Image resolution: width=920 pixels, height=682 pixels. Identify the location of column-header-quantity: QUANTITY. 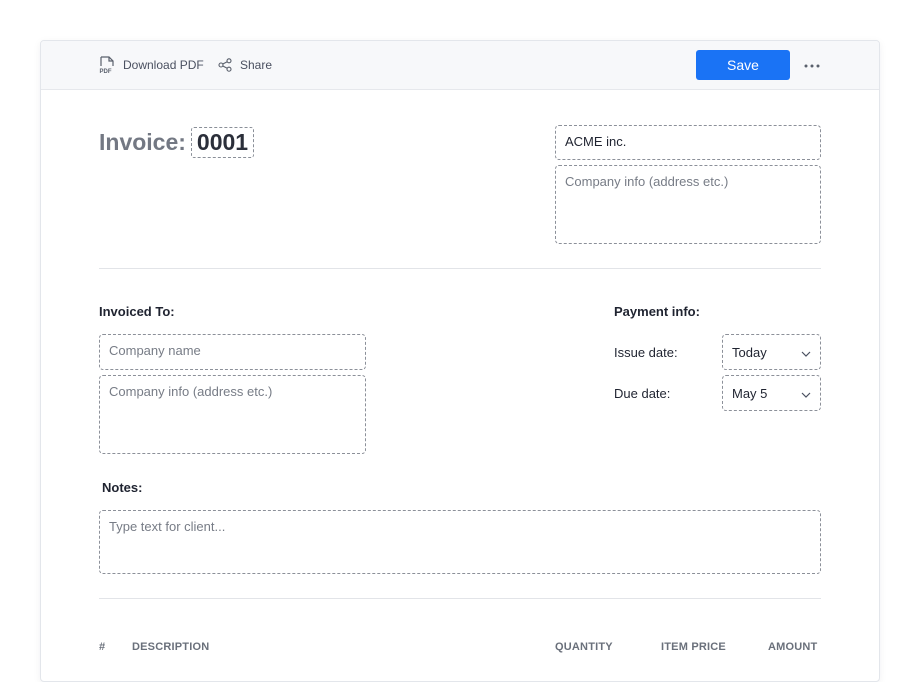
(584, 647).